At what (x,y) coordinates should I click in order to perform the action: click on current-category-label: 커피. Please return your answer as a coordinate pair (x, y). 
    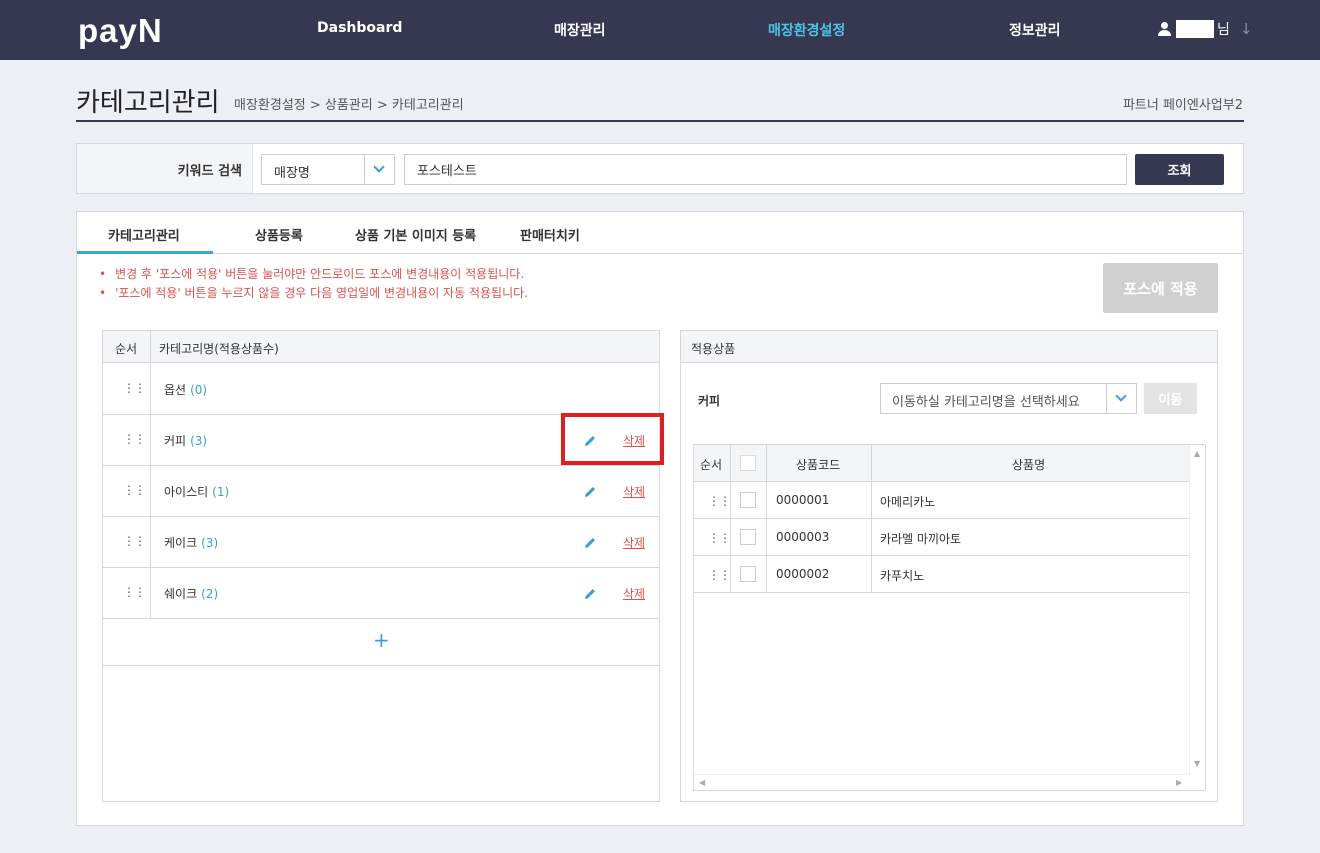
    Looking at the image, I should click on (709, 401).